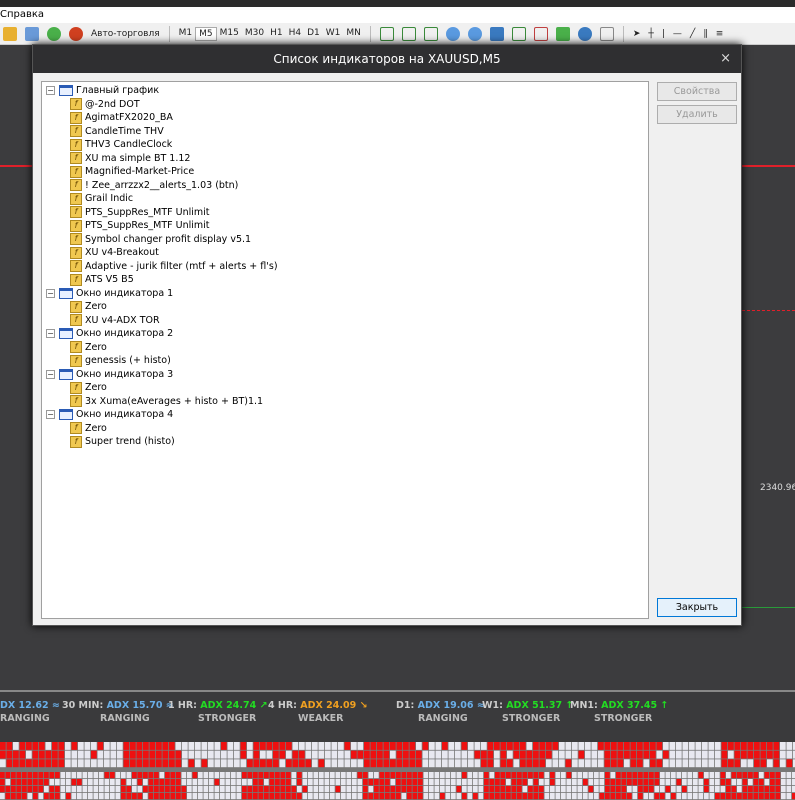 The width and height of the screenshot is (795, 800). Describe the element at coordinates (452, 33) in the screenshot. I see `zoom-in-icon` at that location.